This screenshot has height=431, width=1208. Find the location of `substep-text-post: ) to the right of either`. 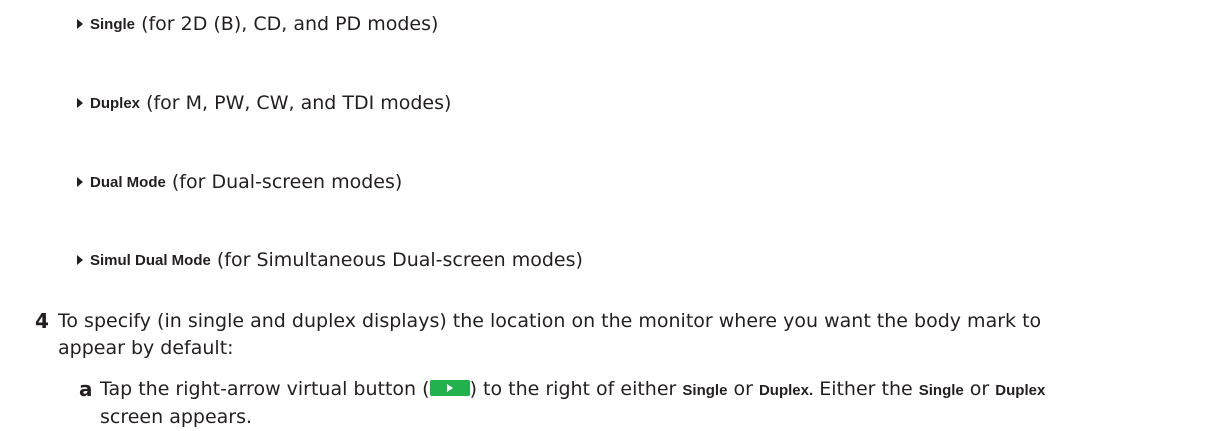

substep-text-post: ) to the right of either is located at coordinates (573, 389).